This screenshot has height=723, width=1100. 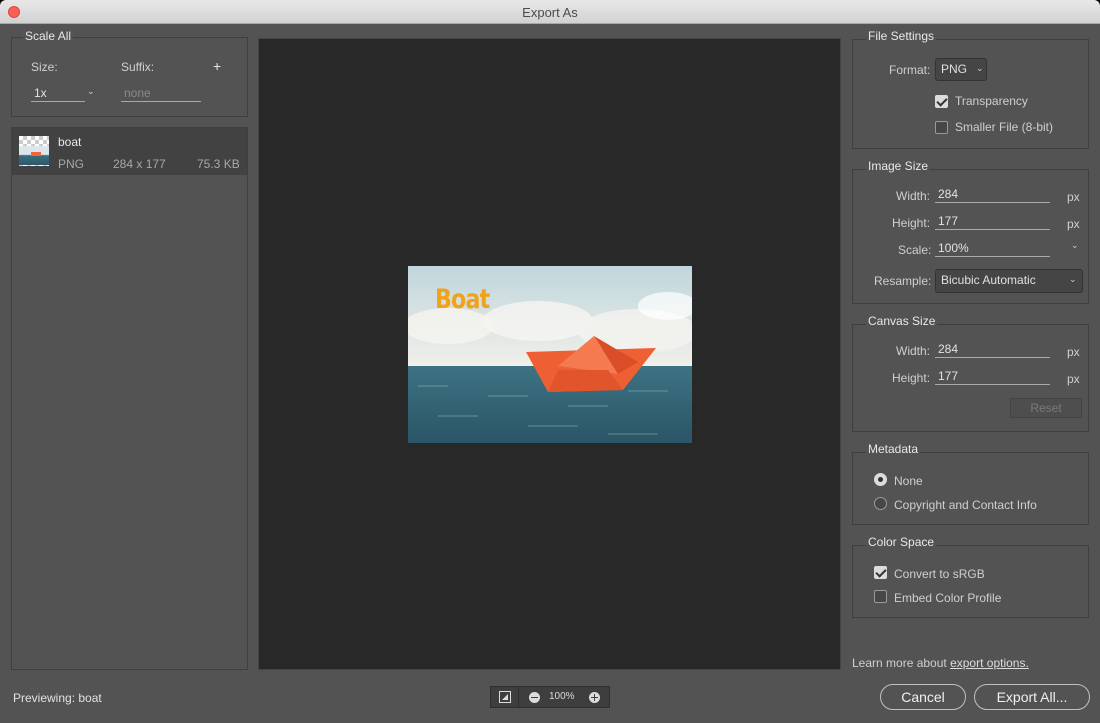 I want to click on learn-more-label: Learn more about, so click(x=899, y=663).